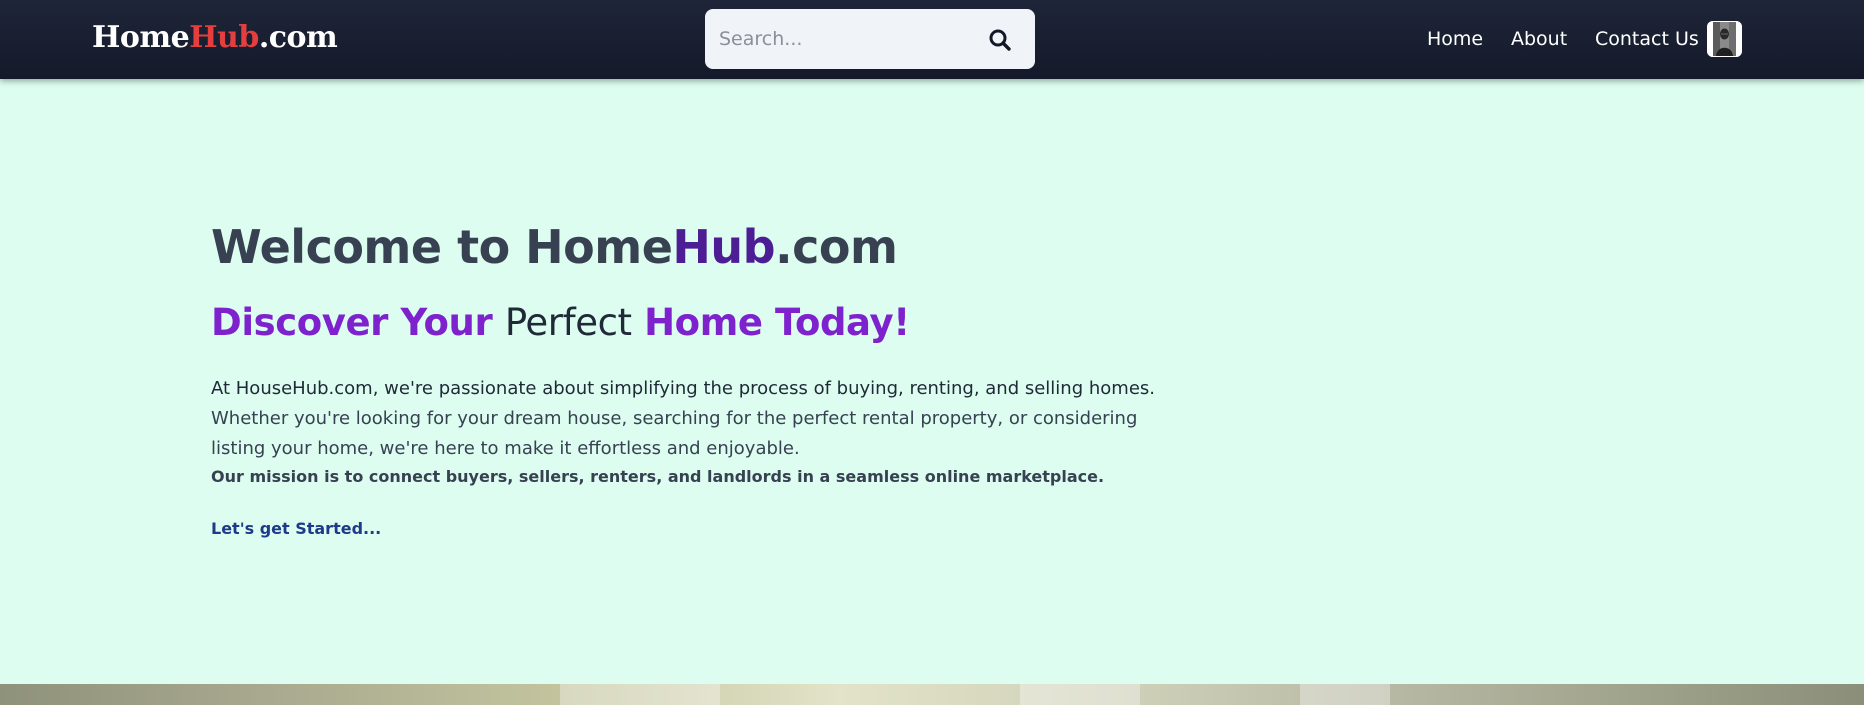 The height and width of the screenshot is (705, 1864). Describe the element at coordinates (141, 37) in the screenshot. I see `brand-part-home: Home` at that location.